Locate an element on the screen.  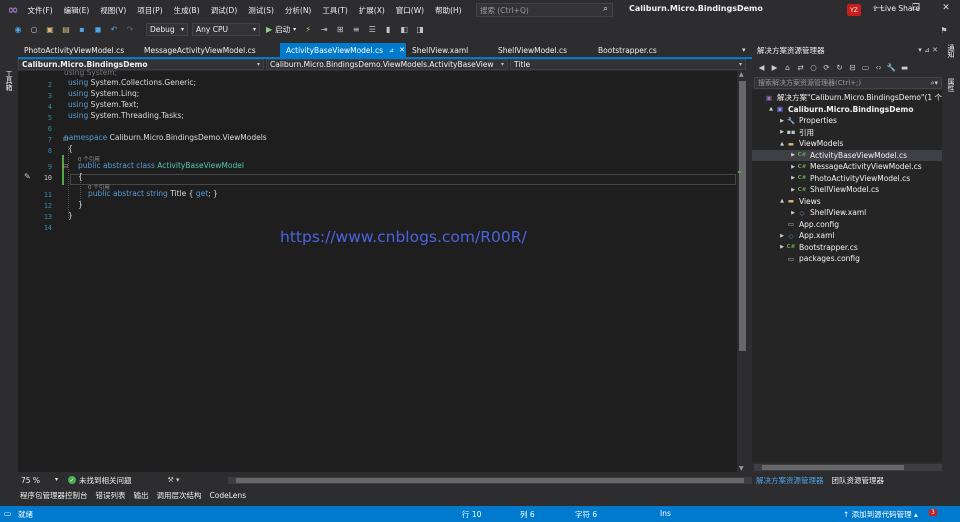
tree-item: ▭ packages.config is located at coordinates (847, 259).